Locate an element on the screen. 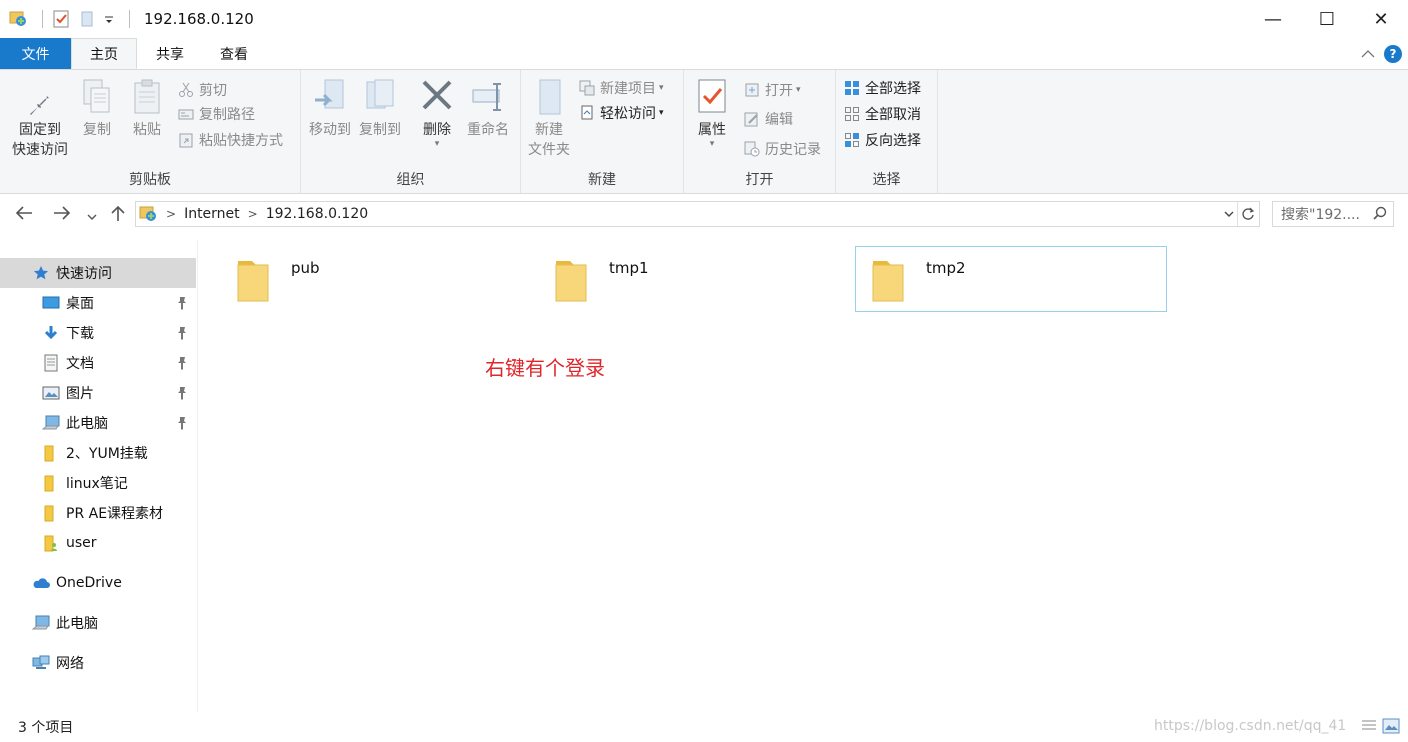 The height and width of the screenshot is (742, 1408). history-button: 历史记录 is located at coordinates (782, 149).